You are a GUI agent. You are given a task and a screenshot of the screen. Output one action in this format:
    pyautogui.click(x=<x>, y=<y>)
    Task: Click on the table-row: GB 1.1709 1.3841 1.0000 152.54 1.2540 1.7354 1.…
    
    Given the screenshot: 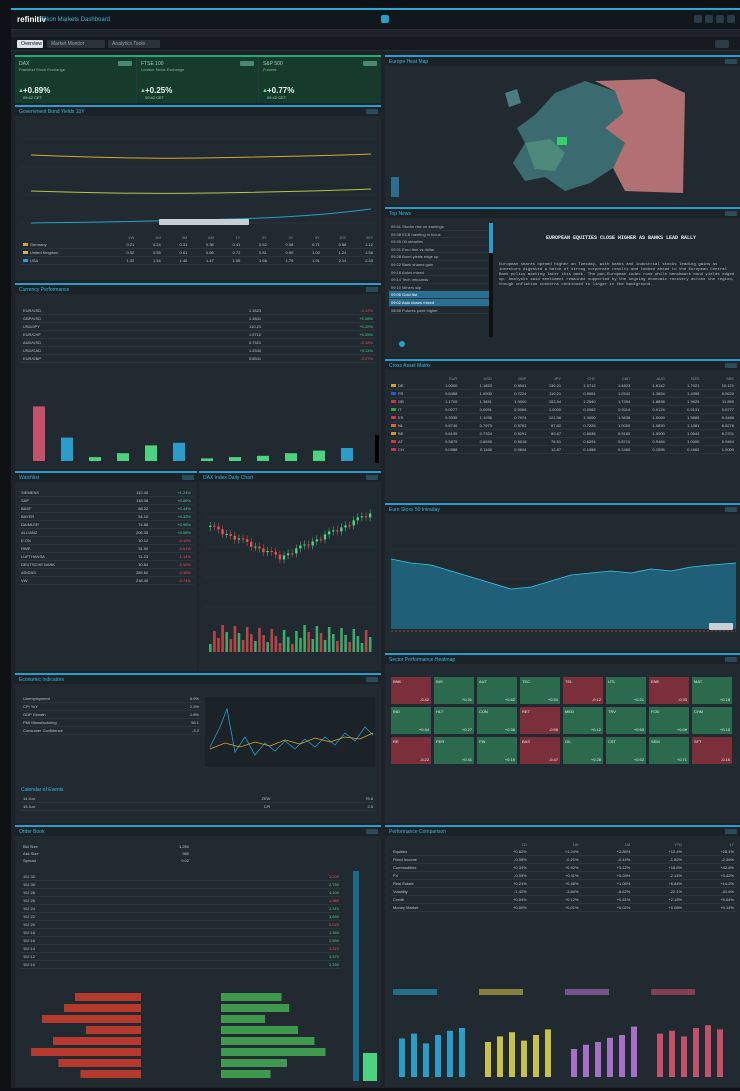 What is the action you would take?
    pyautogui.click(x=562, y=402)
    